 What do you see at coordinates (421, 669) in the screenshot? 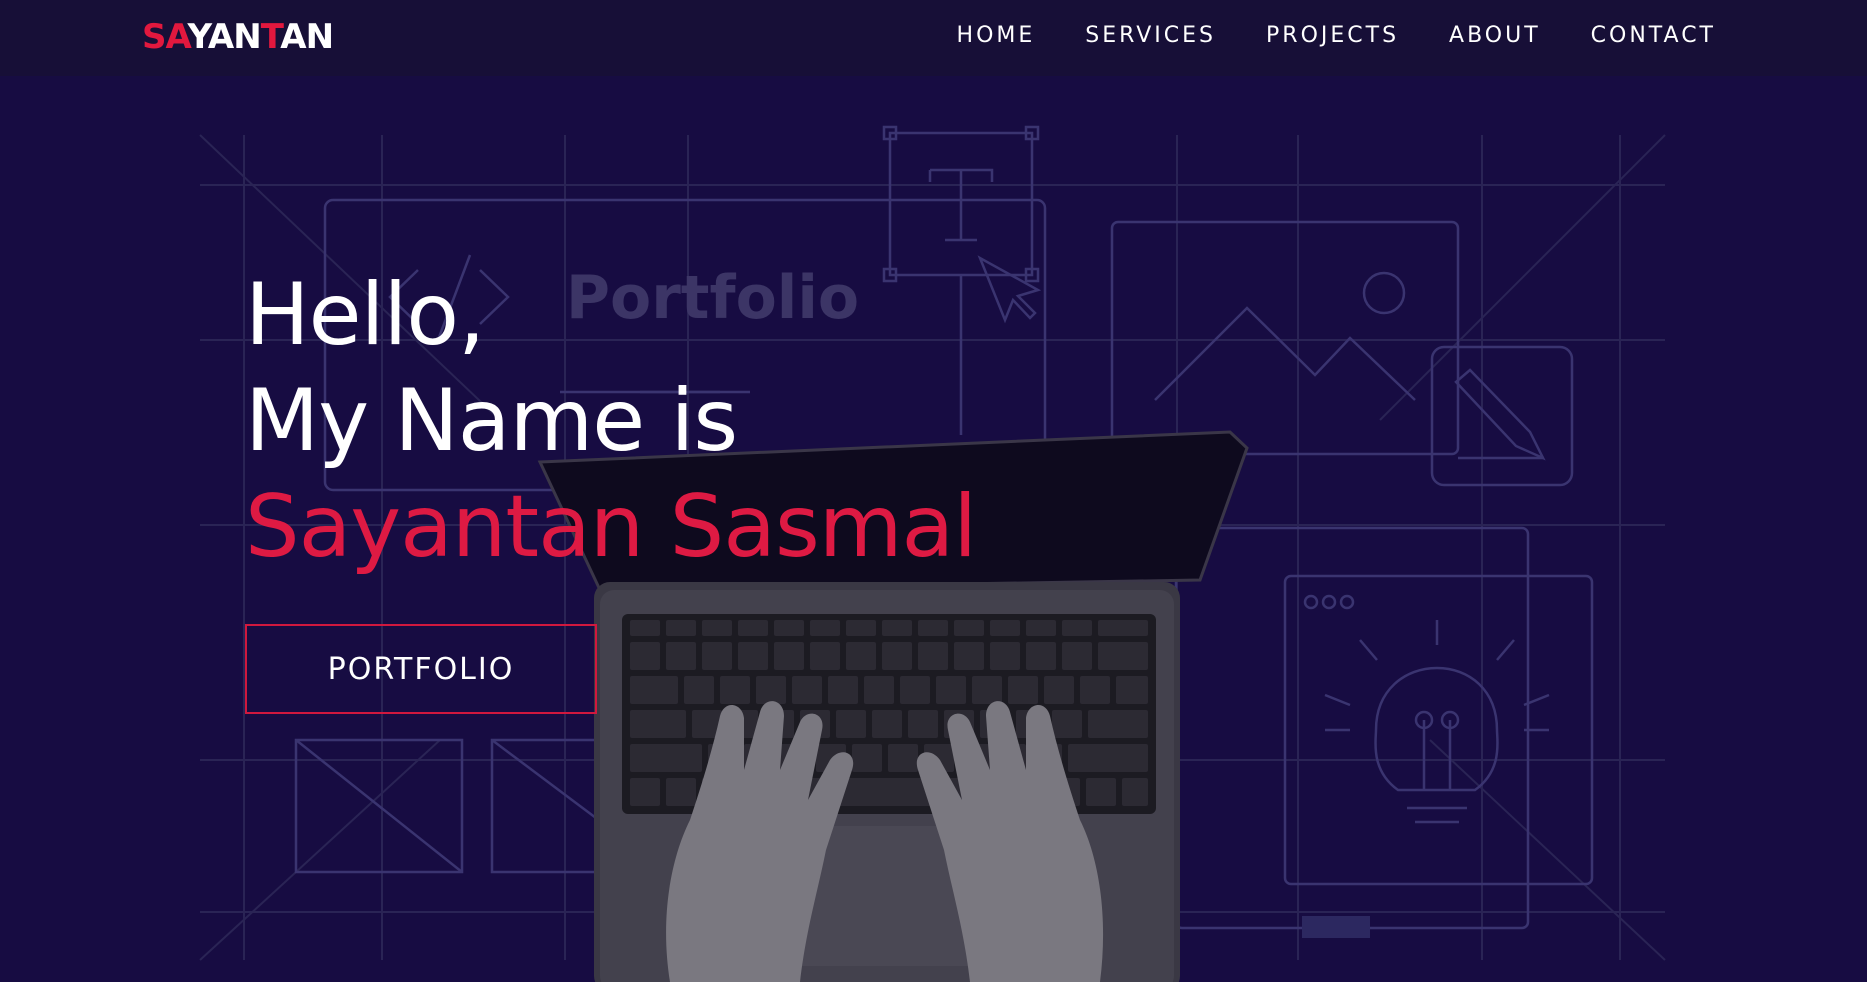
I see `portfolio-button: PORTFOLIO` at bounding box center [421, 669].